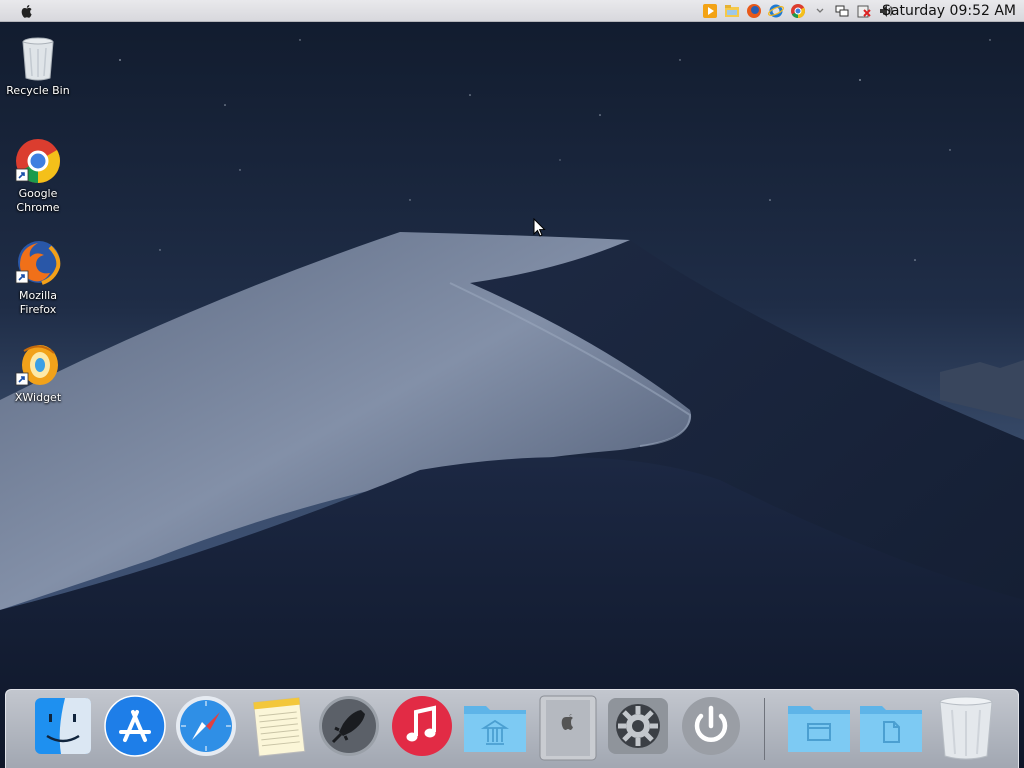 The image size is (1024, 768). I want to click on dock-item-notes, so click(278, 728).